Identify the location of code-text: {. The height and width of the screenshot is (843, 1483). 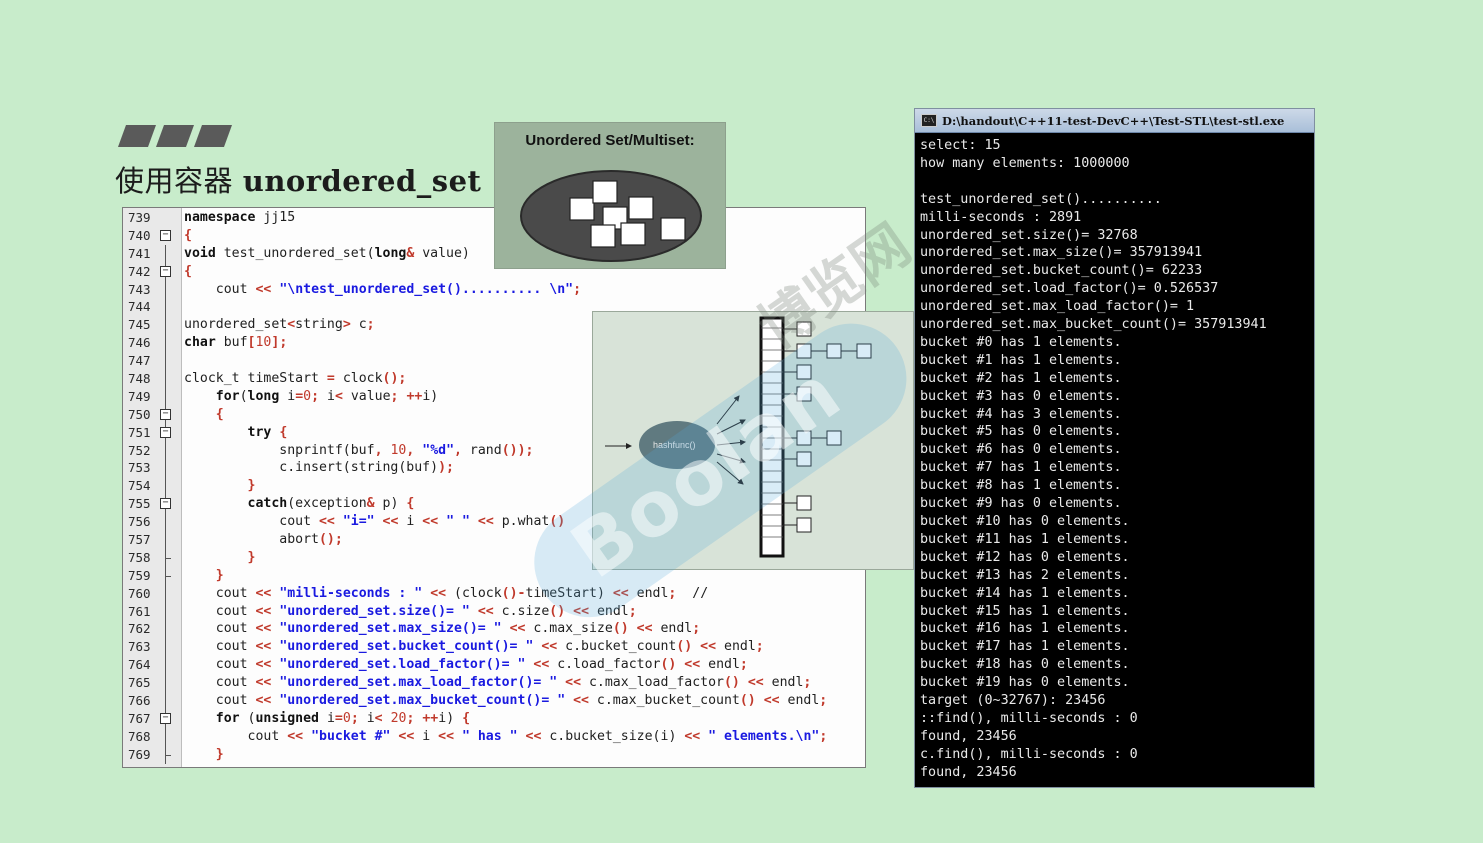
(188, 271).